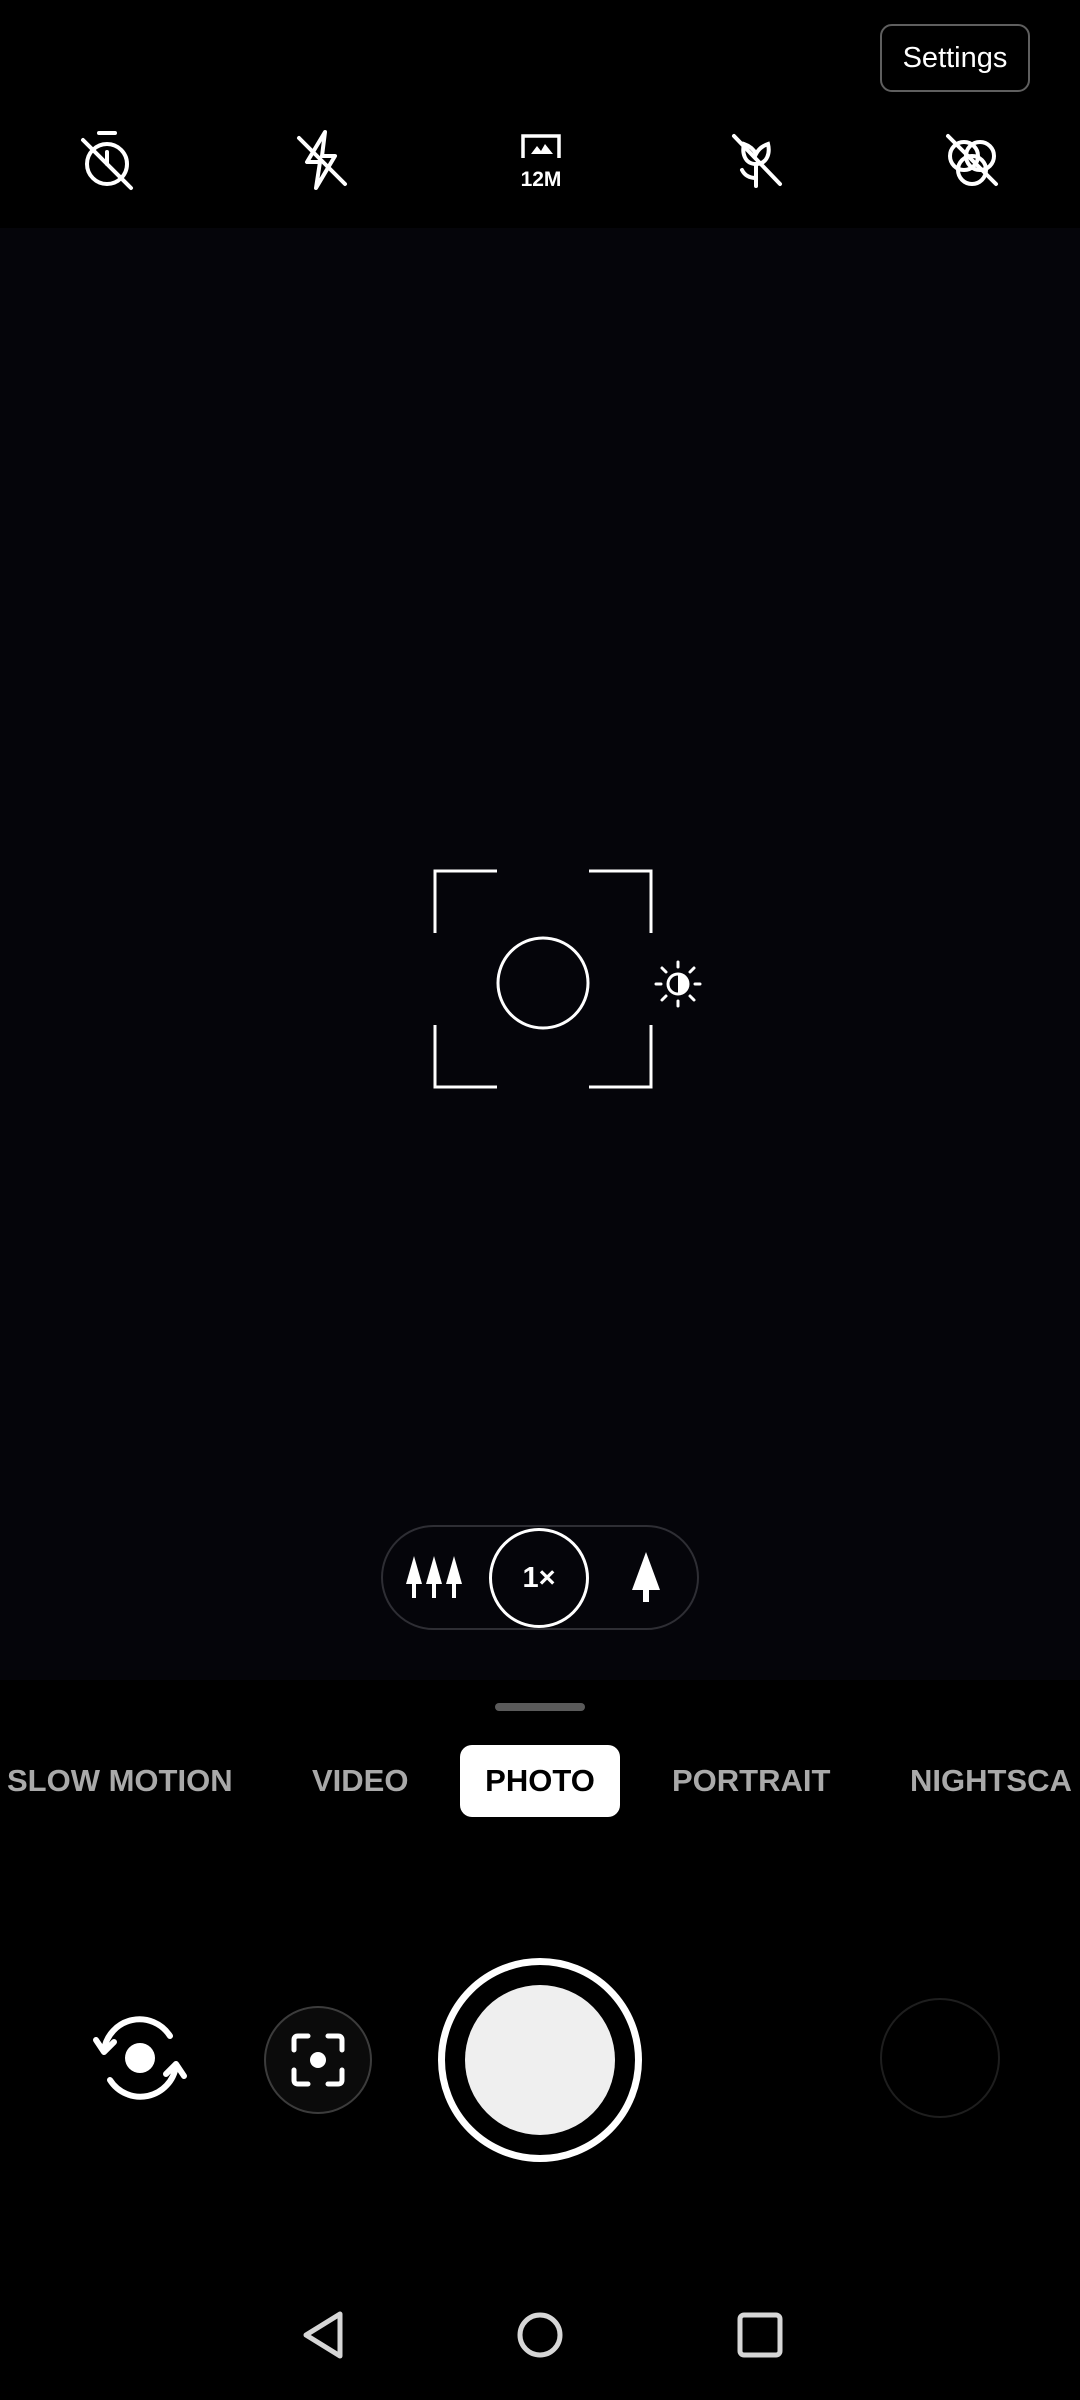  I want to click on lens-scan-button, so click(318, 2060).